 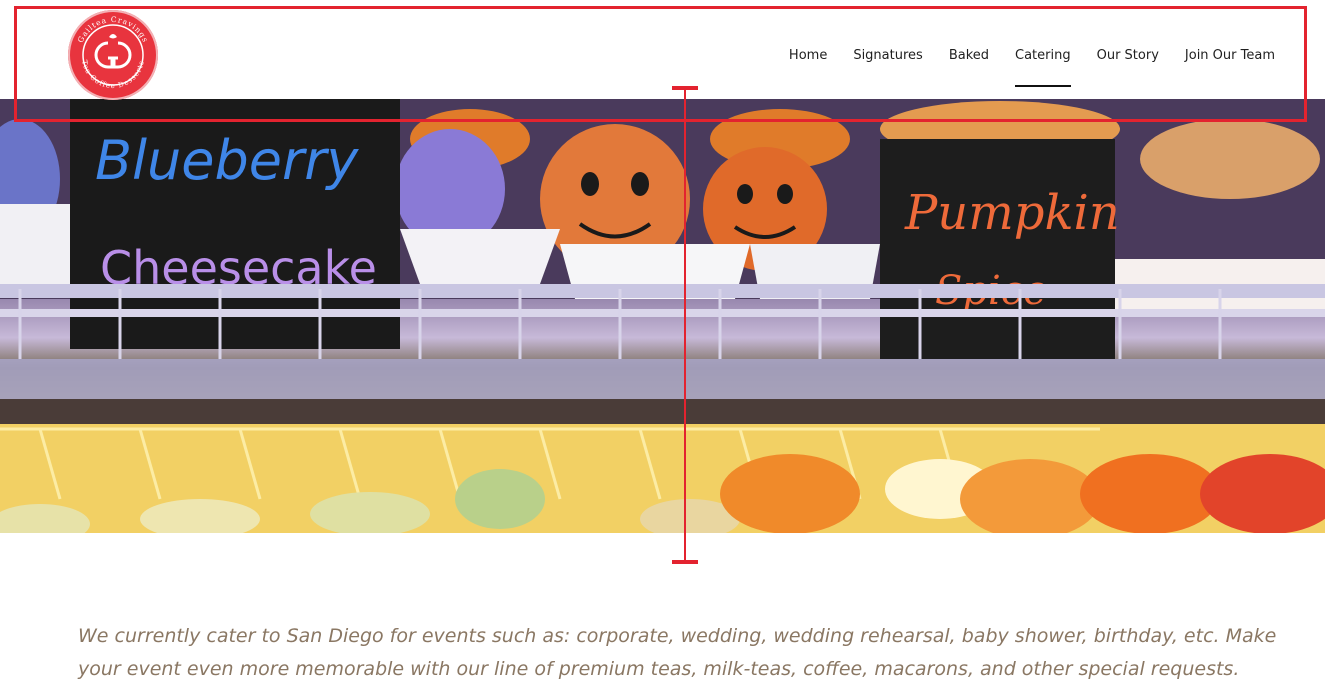 I want to click on nav-home: Home, so click(x=808, y=56).